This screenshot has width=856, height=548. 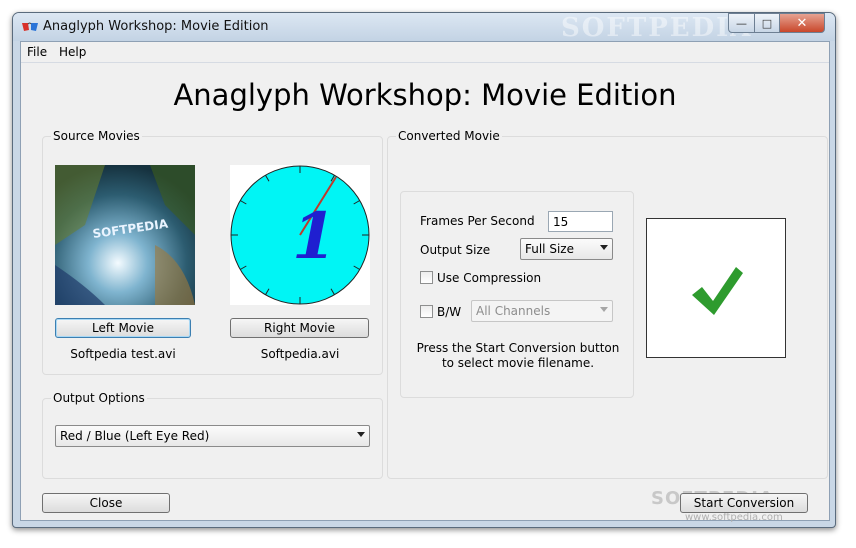 I want to click on output-options-label: Output Options, so click(x=99, y=398).